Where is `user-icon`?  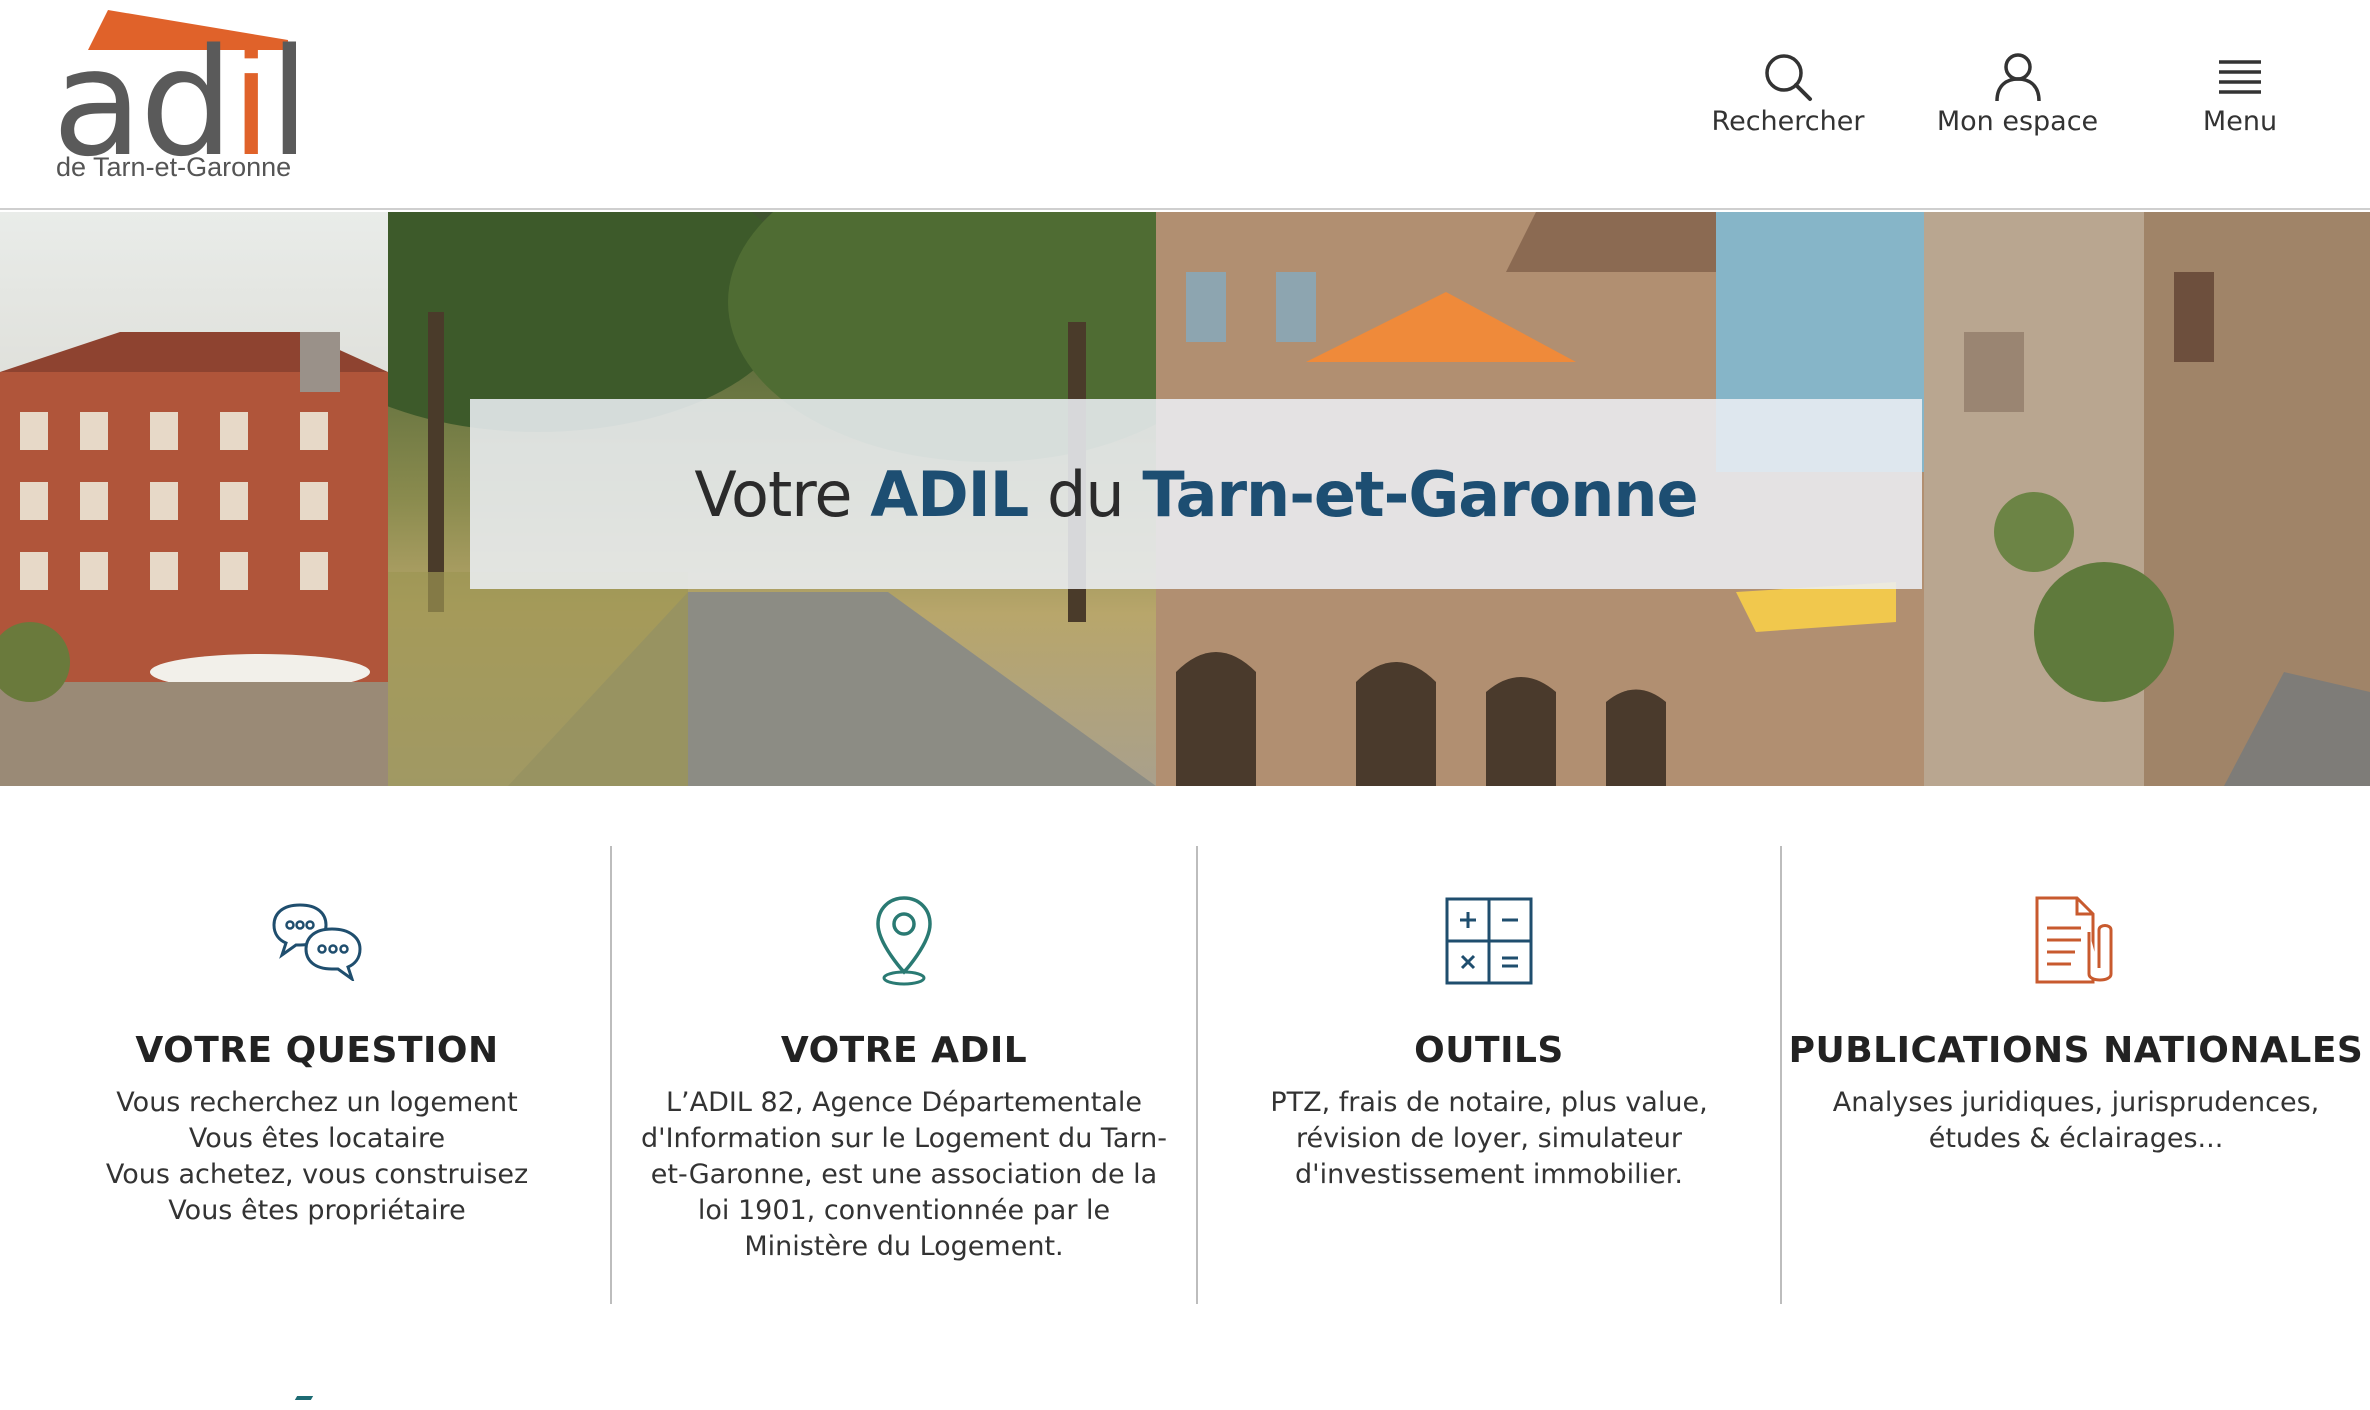
user-icon is located at coordinates (2017, 77).